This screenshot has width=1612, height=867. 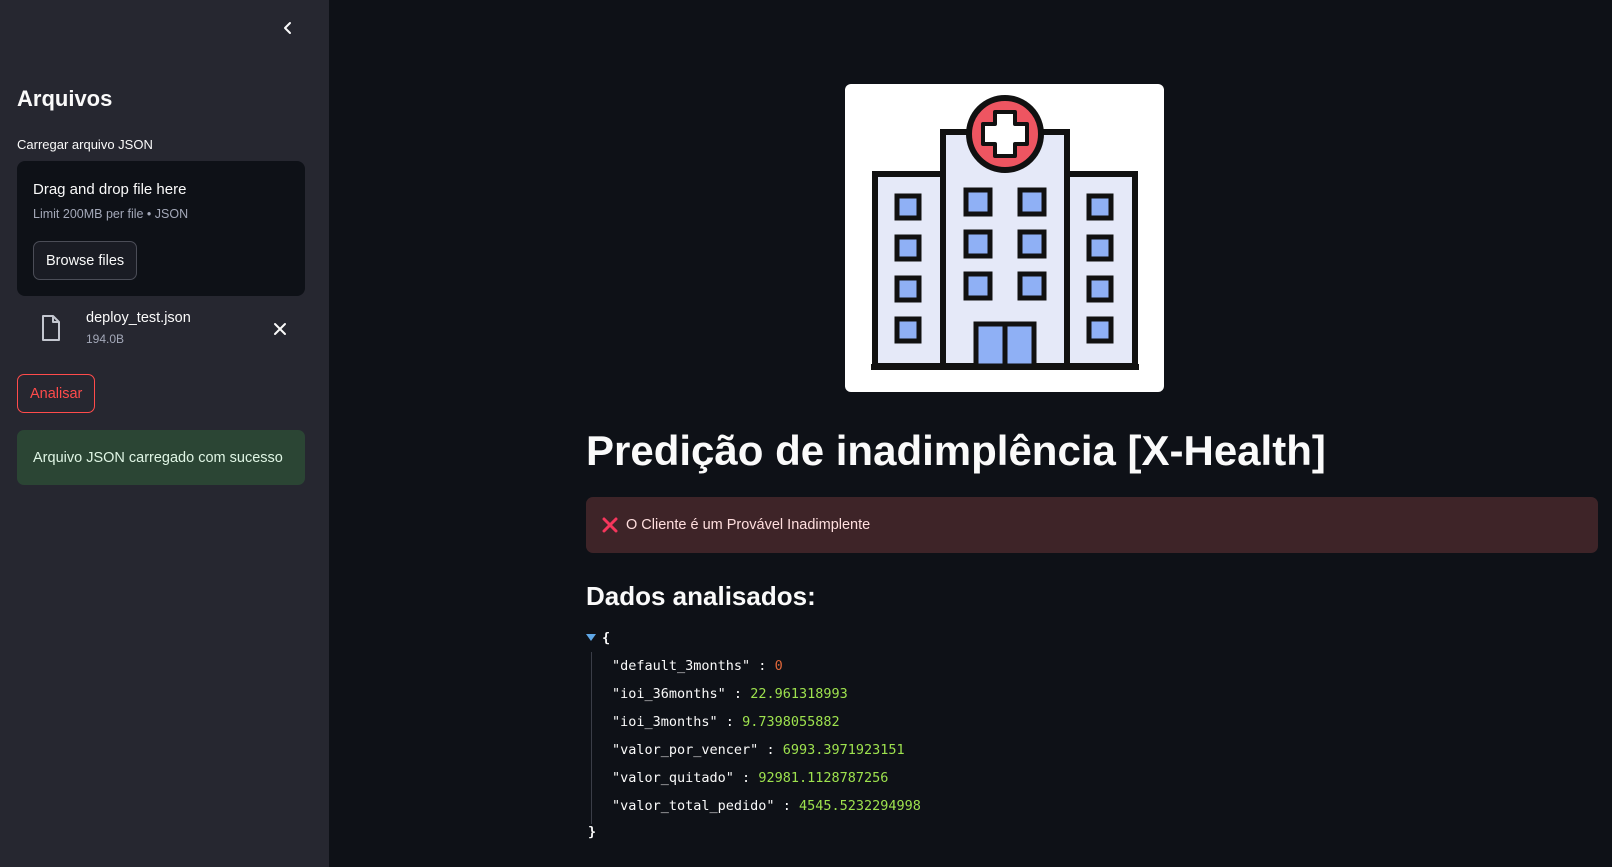 What do you see at coordinates (730, 694) in the screenshot?
I see `json-row: "ioi_36months" : 22.961318993` at bounding box center [730, 694].